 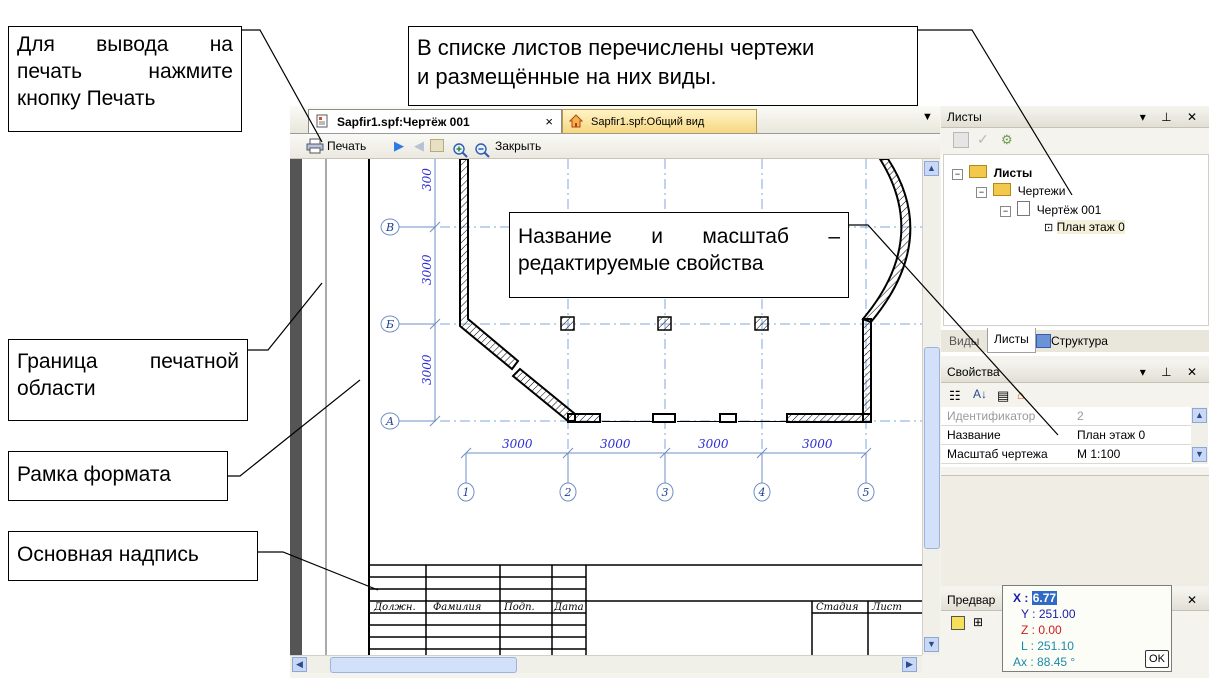 I want to click on tree-node-floor-plan: ⊡ План этаж 0, so click(x=1084, y=227).